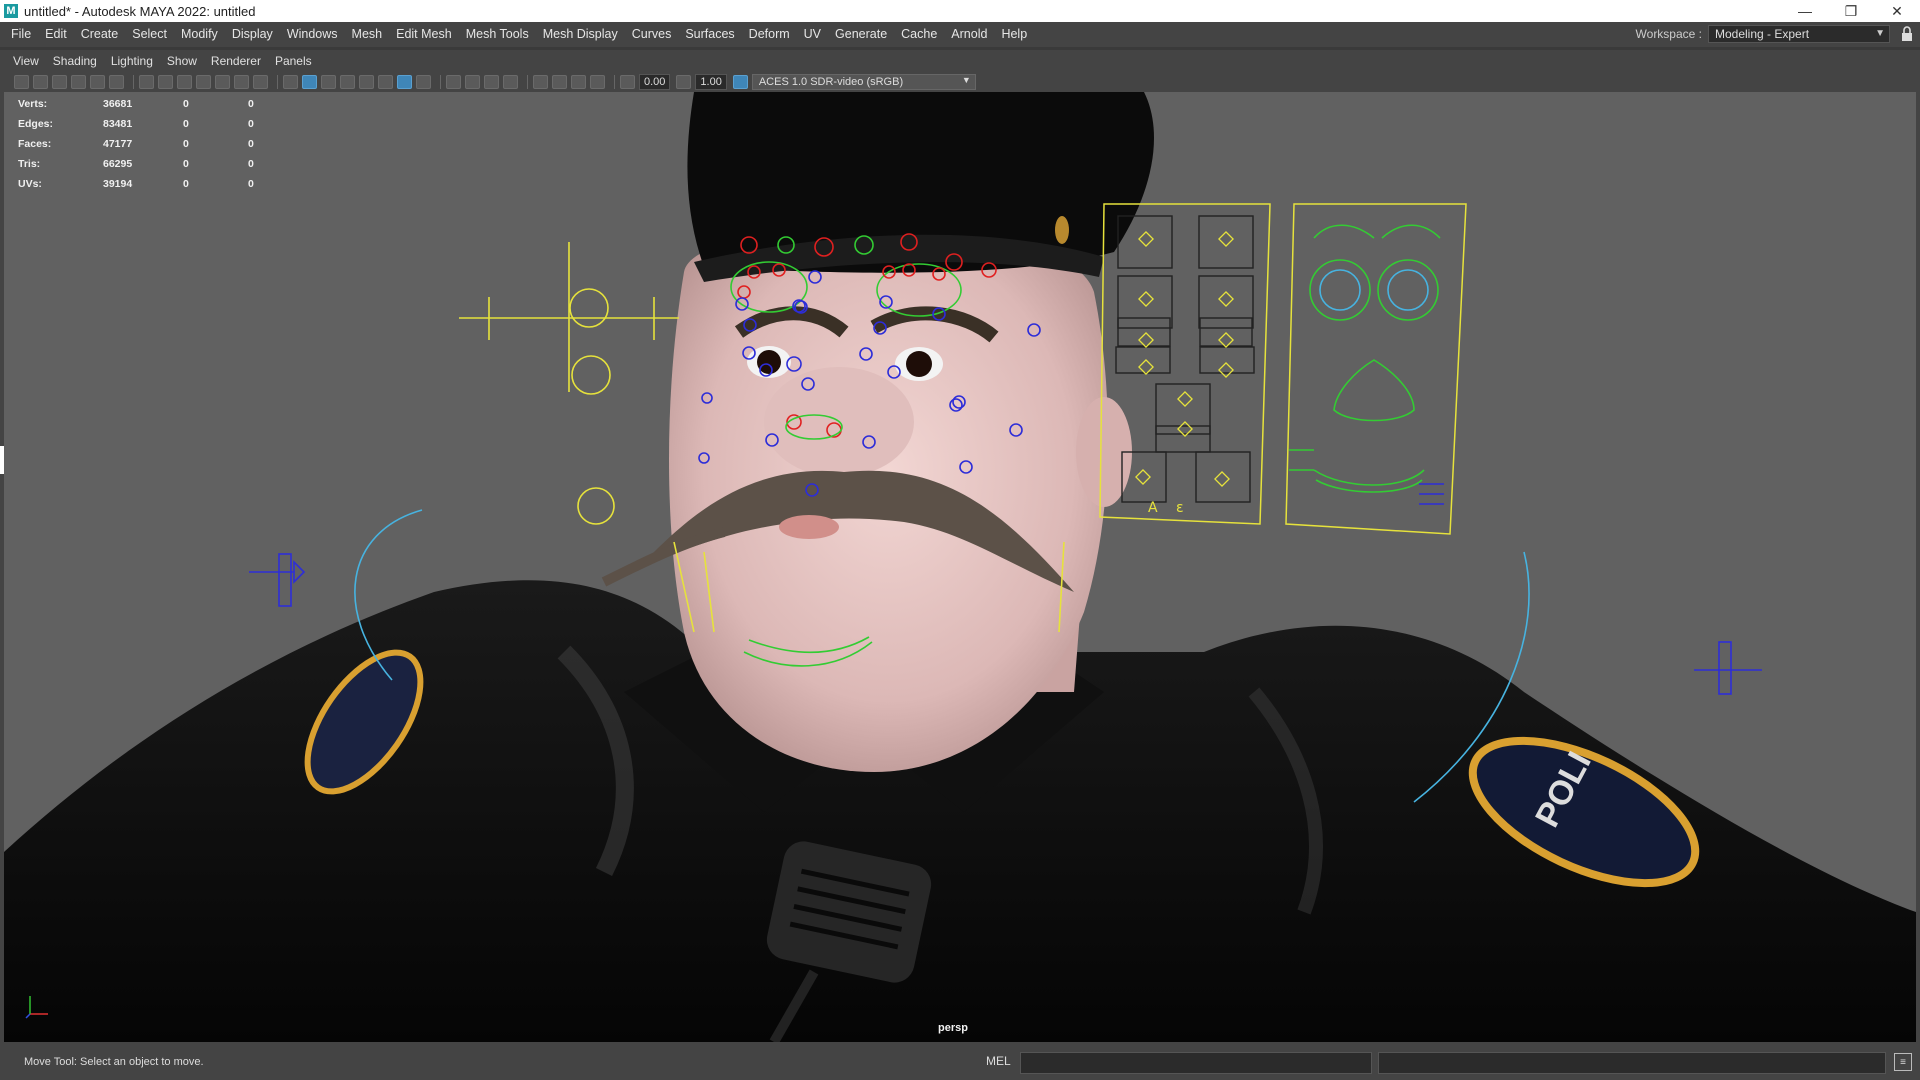 Image resolution: width=1920 pixels, height=1080 pixels. What do you see at coordinates (627, 82) in the screenshot?
I see `exposure-icon` at bounding box center [627, 82].